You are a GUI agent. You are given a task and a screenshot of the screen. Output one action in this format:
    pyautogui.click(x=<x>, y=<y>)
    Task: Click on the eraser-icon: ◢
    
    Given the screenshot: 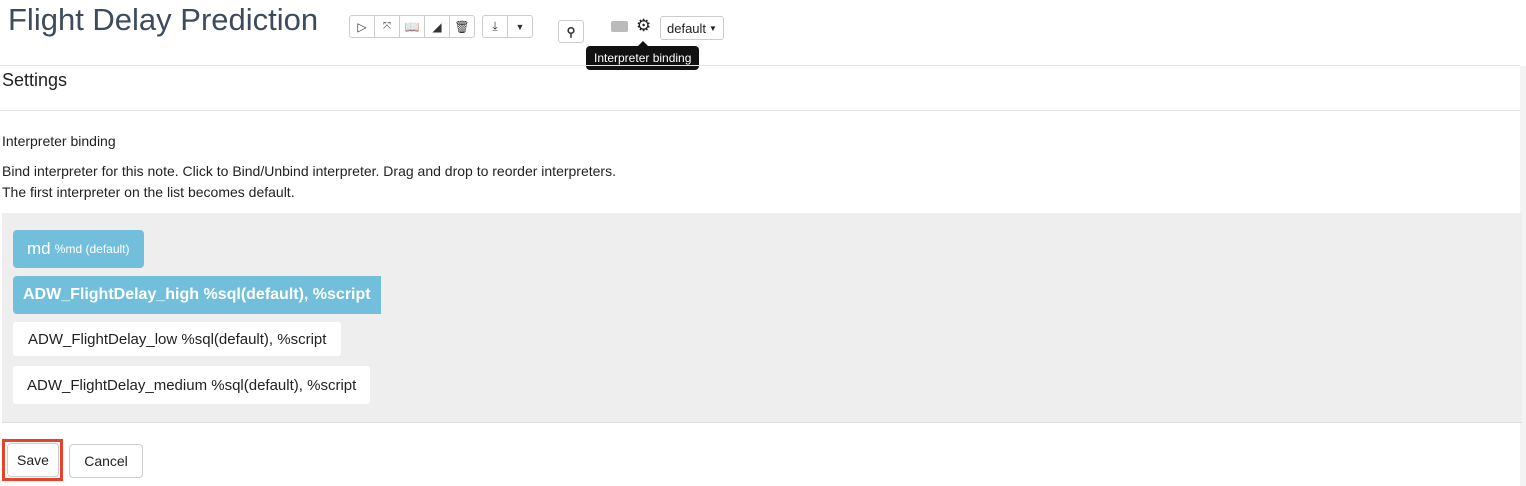 What is the action you would take?
    pyautogui.click(x=437, y=26)
    